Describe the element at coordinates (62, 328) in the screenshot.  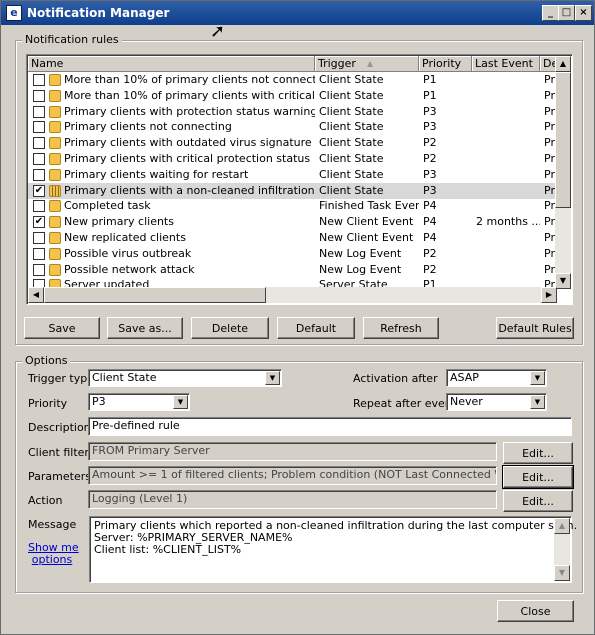
I see `save-button: Save` at that location.